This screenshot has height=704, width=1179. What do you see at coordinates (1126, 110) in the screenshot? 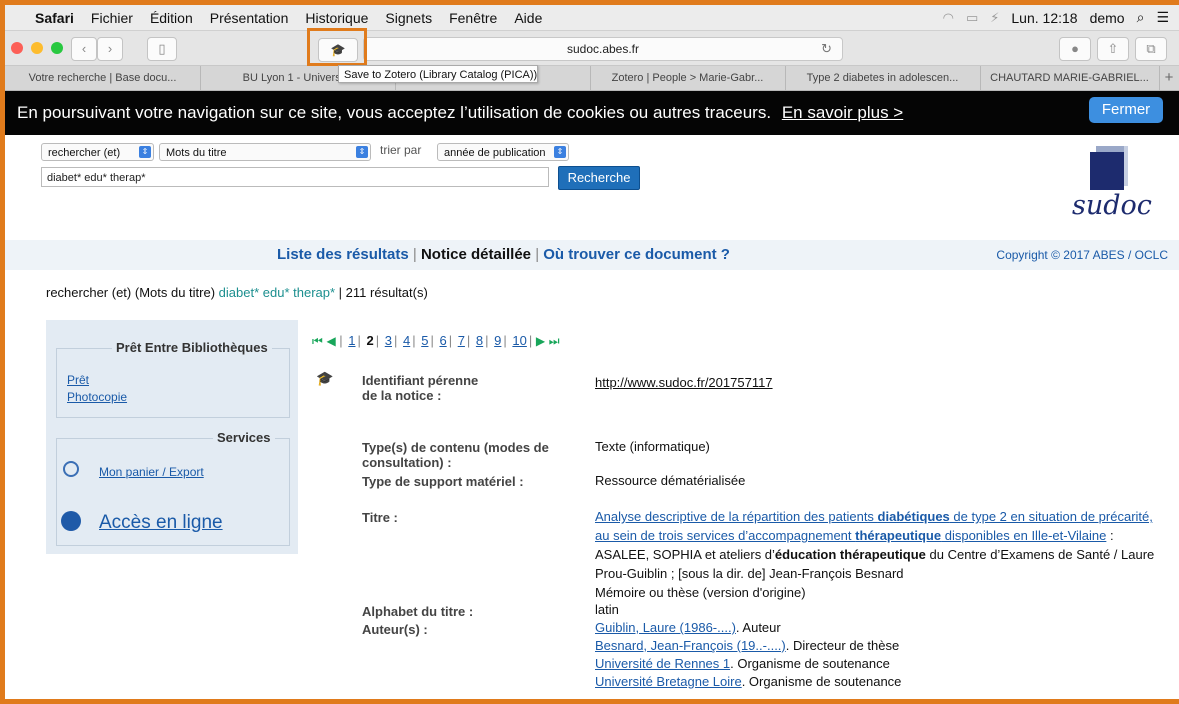
I see `cookie-close-button: Fermer` at bounding box center [1126, 110].